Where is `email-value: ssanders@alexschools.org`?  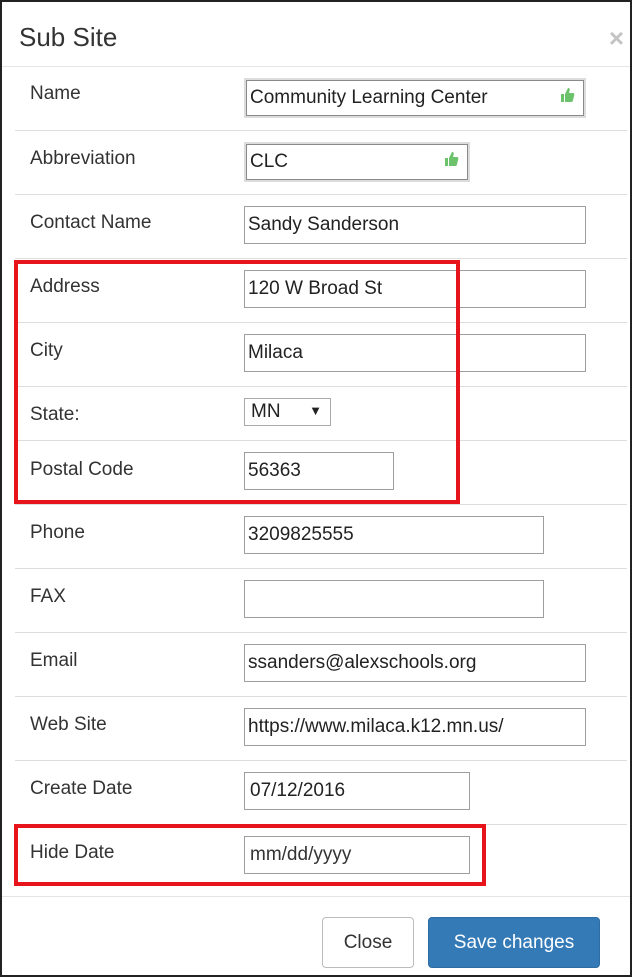 email-value: ssanders@alexschools.org is located at coordinates (362, 662).